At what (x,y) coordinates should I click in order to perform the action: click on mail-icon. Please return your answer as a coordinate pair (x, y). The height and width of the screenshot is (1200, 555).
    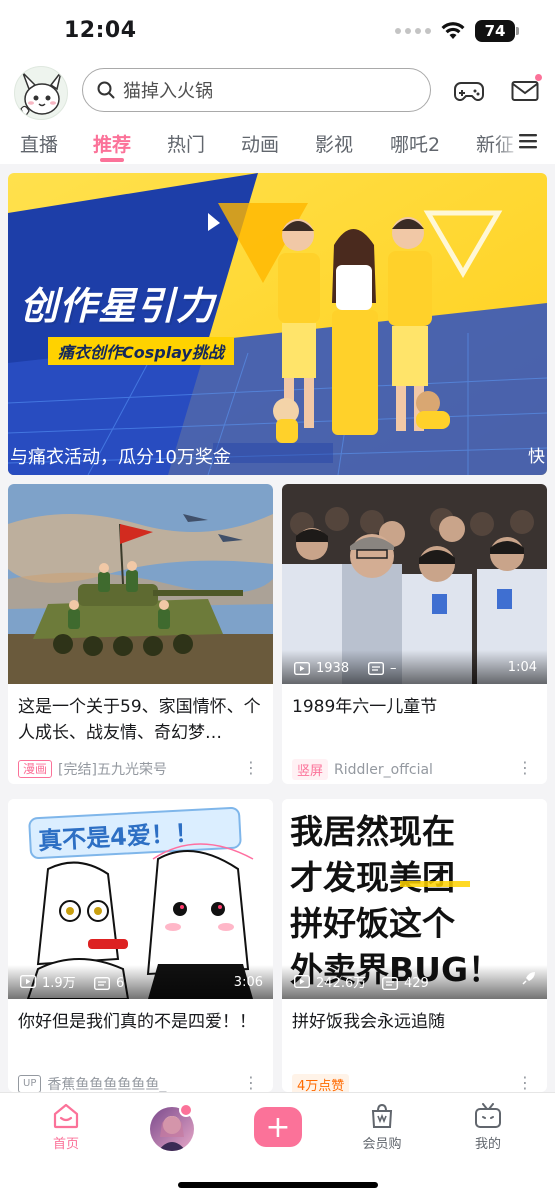
    Looking at the image, I should click on (525, 91).